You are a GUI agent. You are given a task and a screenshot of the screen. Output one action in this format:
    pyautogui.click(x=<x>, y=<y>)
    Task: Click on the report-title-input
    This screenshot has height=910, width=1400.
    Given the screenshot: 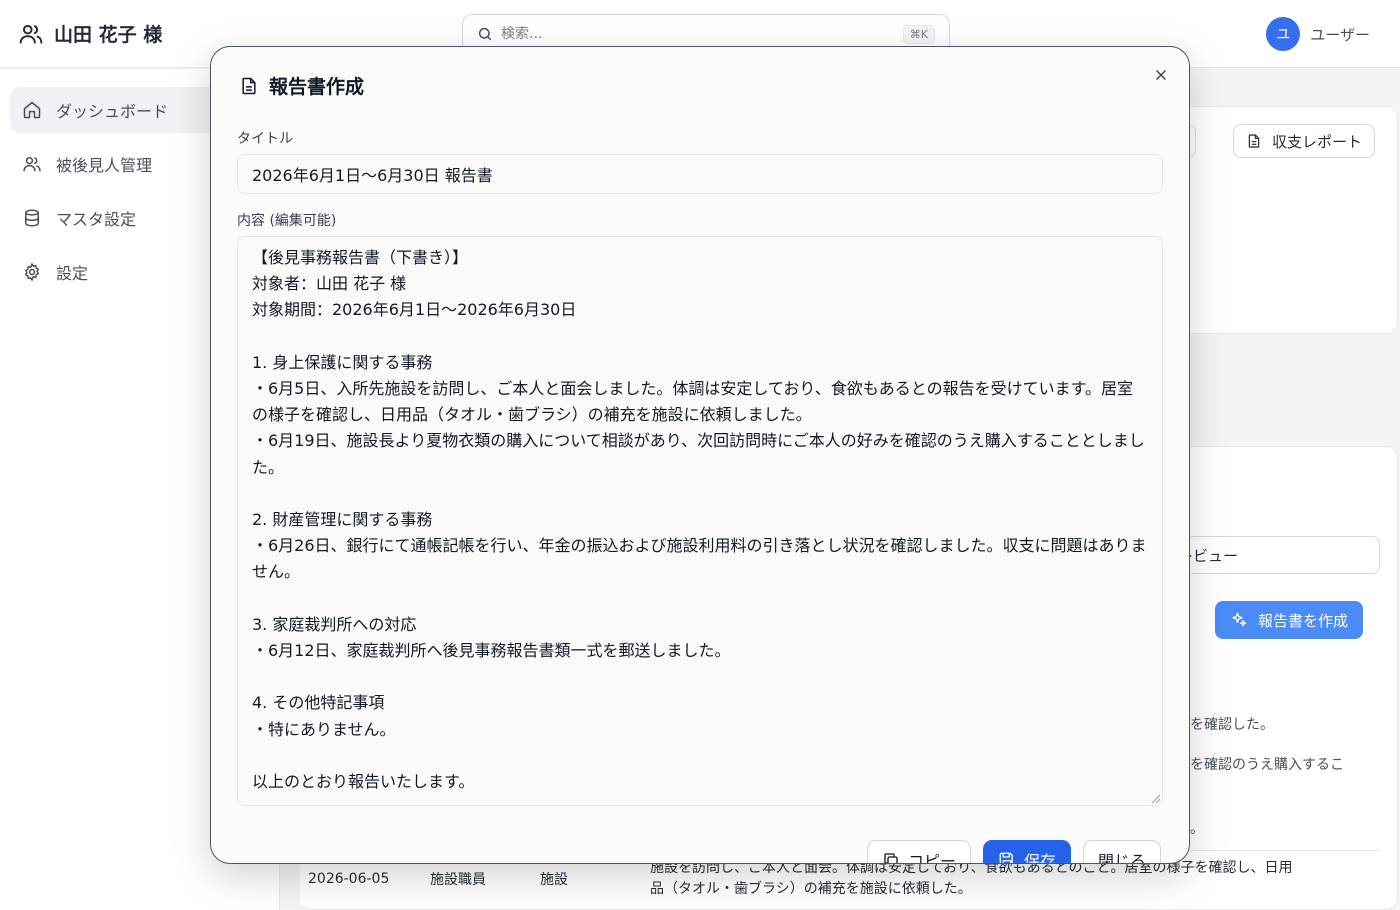 What is the action you would take?
    pyautogui.click(x=700, y=174)
    